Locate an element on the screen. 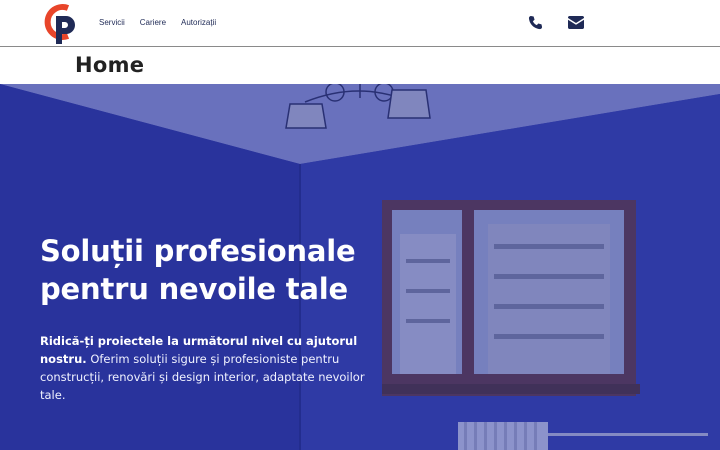 Image resolution: width=720 pixels, height=450 pixels. main-nav: Servicii Cariere Autorizații is located at coordinates (165, 22).